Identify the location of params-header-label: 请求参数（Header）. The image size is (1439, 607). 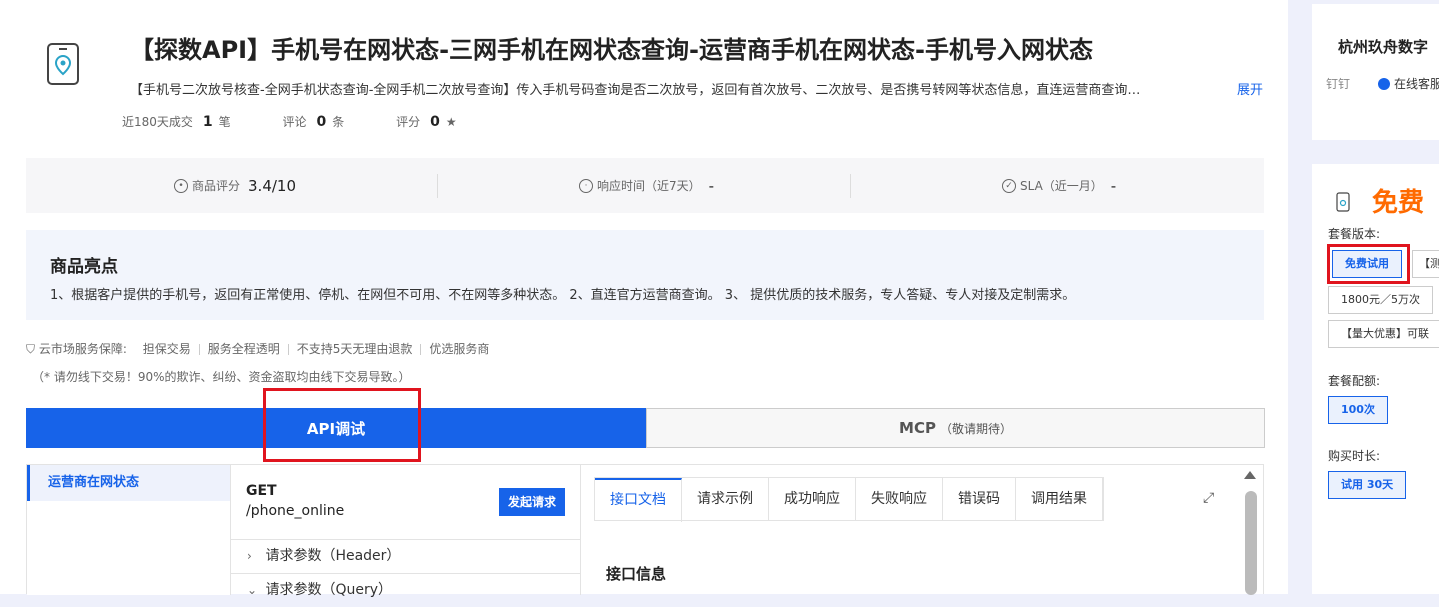
(333, 556).